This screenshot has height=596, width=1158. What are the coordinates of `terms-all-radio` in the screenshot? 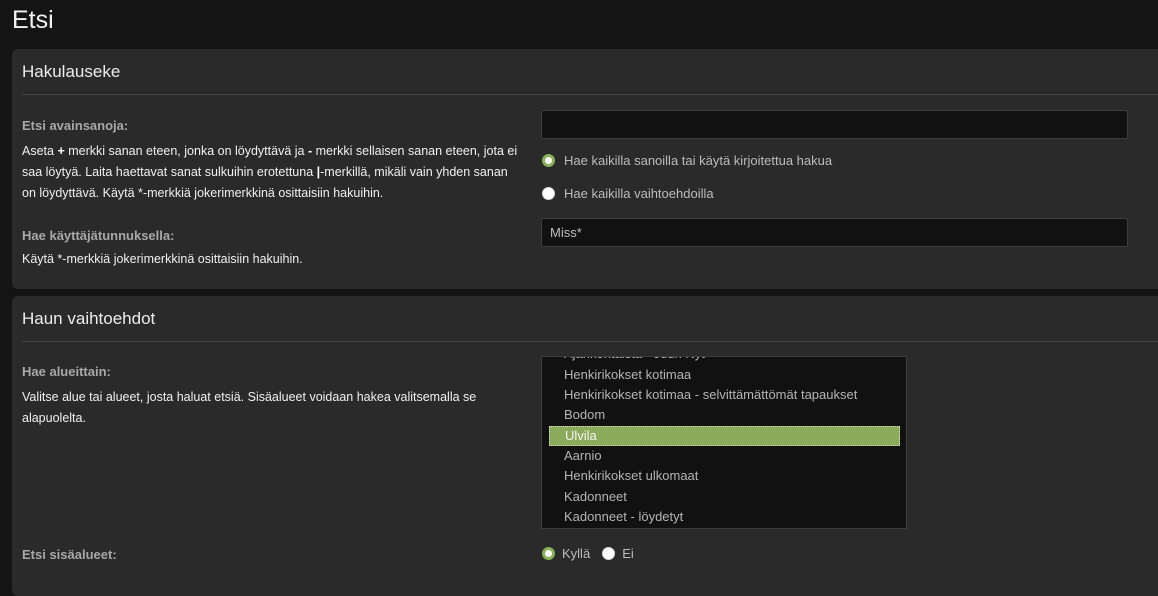 It's located at (548, 160).